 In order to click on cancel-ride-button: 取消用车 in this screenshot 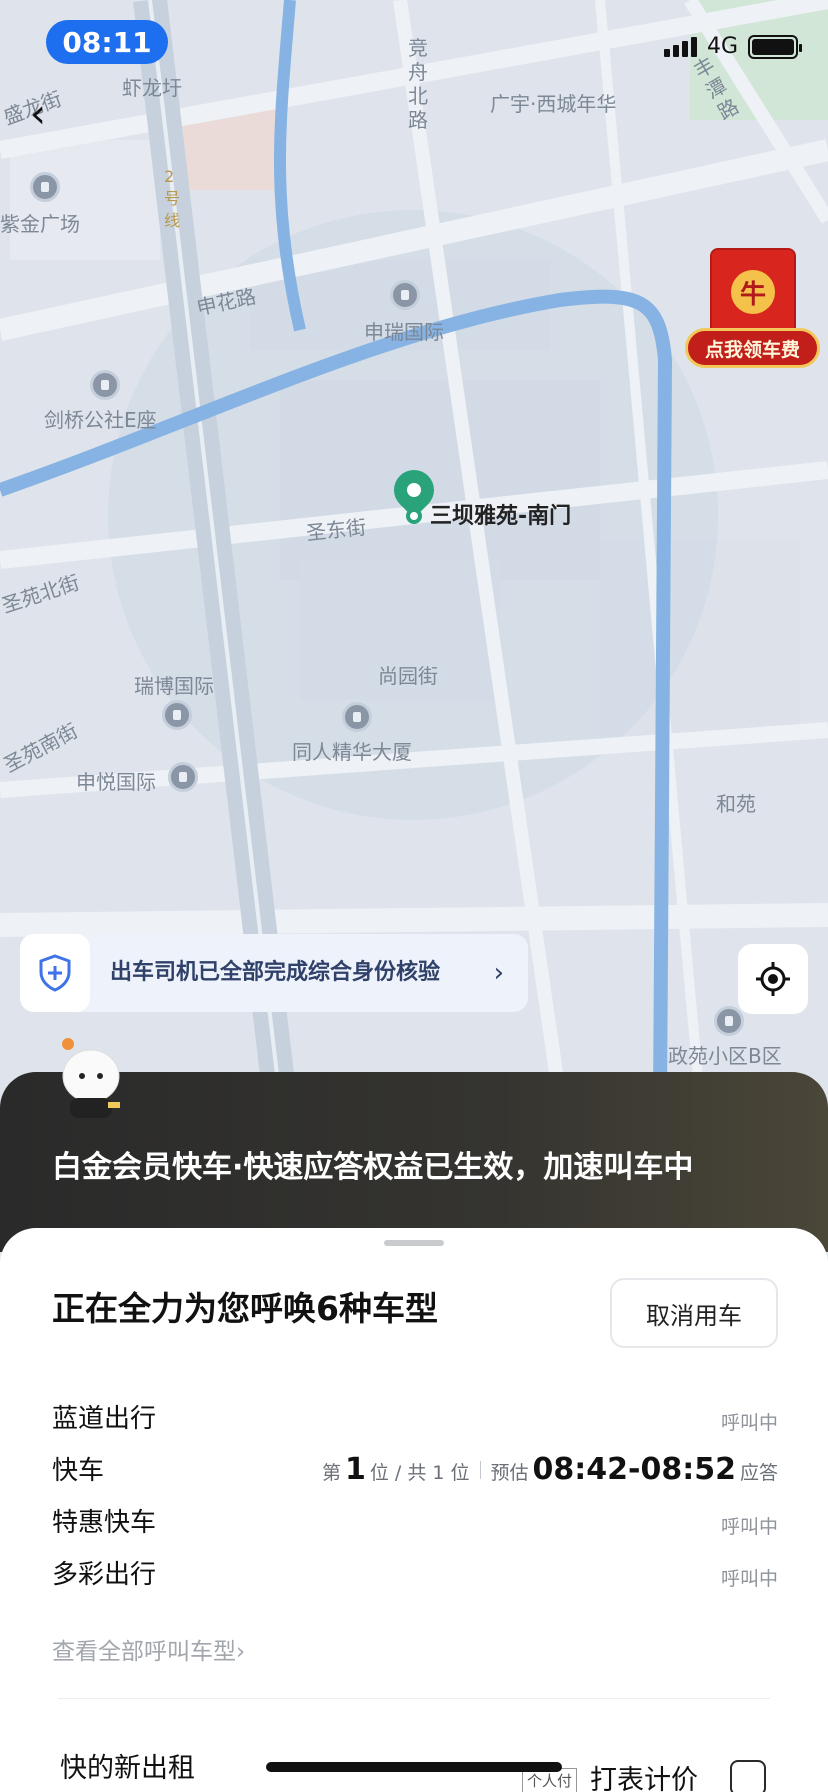, I will do `click(694, 1313)`.